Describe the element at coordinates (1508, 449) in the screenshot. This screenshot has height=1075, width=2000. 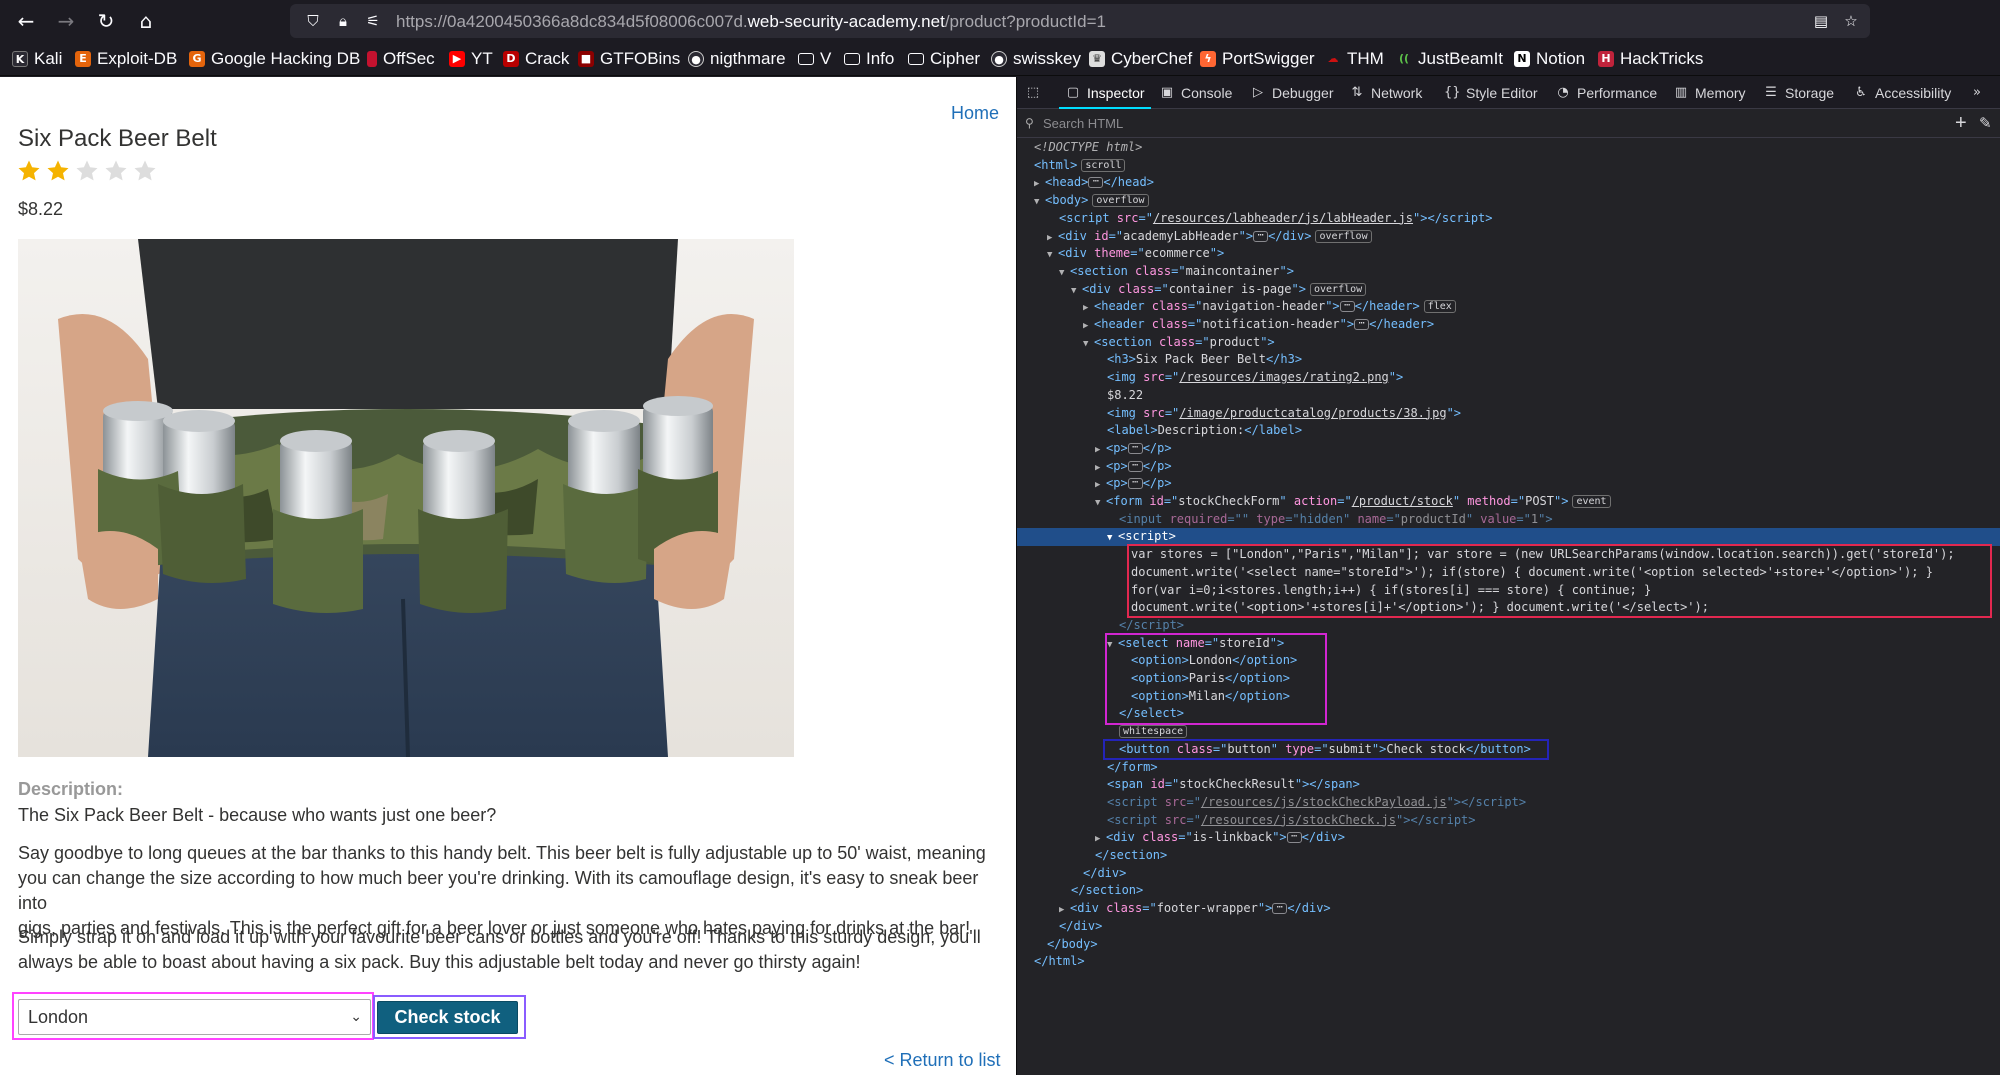
I see `tree-p-1: ▶ <p> ⋯ </p>` at that location.